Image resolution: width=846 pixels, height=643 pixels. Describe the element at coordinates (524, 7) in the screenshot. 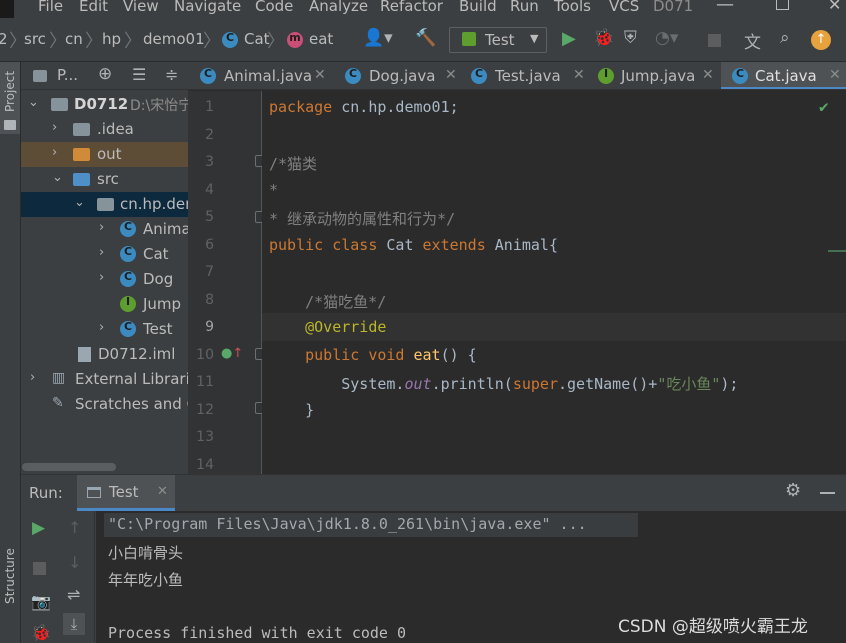

I see `menu-run: Run` at that location.